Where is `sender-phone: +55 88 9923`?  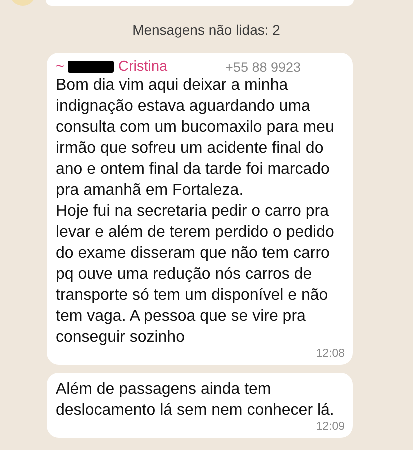
sender-phone: +55 88 9923 is located at coordinates (263, 67).